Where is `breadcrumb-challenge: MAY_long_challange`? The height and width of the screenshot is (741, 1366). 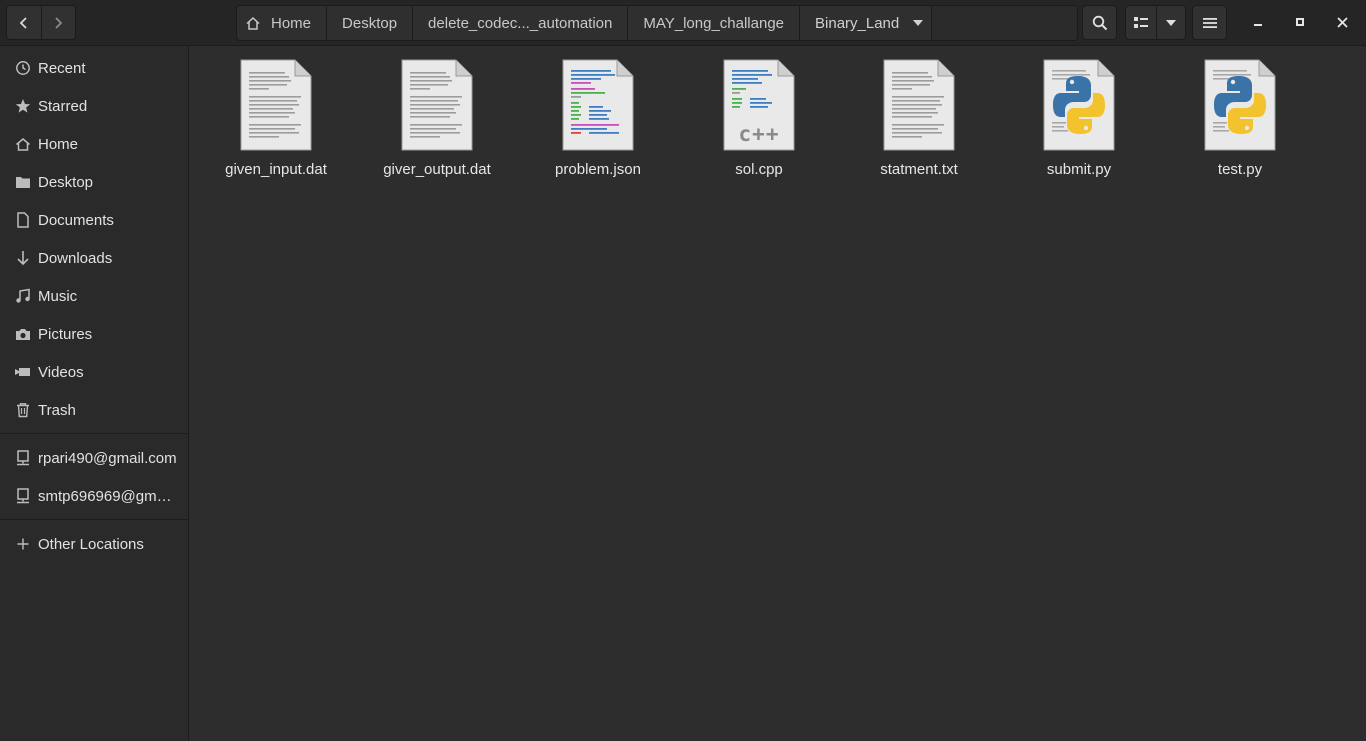 breadcrumb-challenge: MAY_long_challange is located at coordinates (714, 23).